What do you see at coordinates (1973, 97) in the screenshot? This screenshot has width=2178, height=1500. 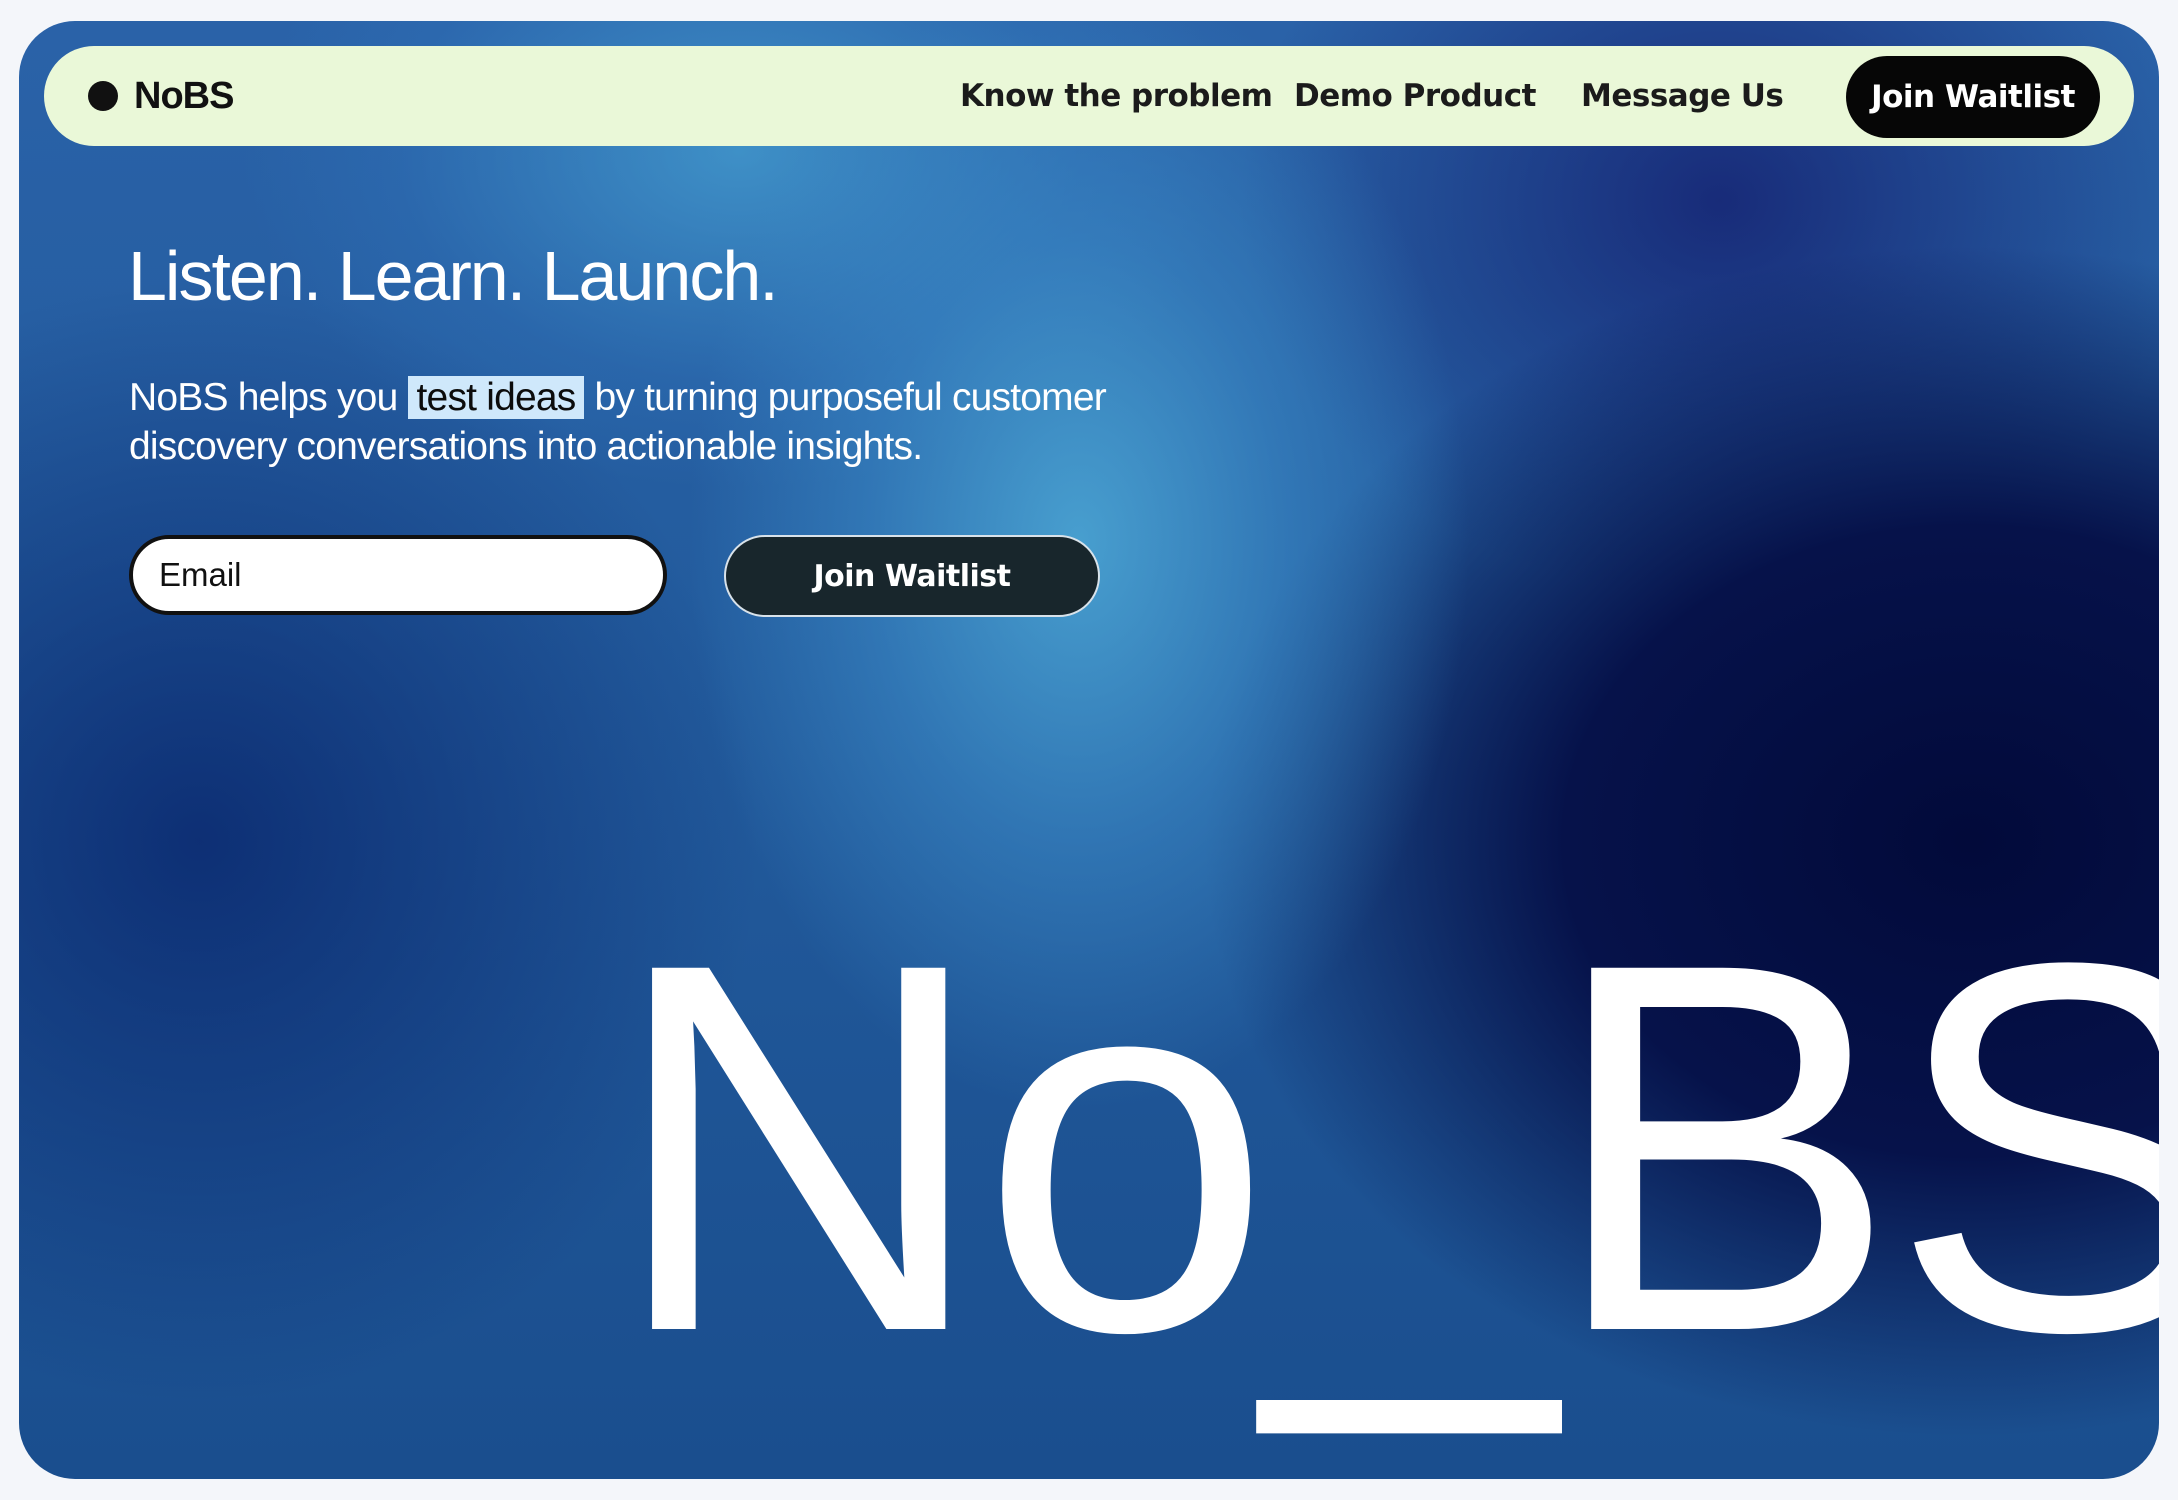 I see `nav-join-waitlist-button: Join Waitlist` at bounding box center [1973, 97].